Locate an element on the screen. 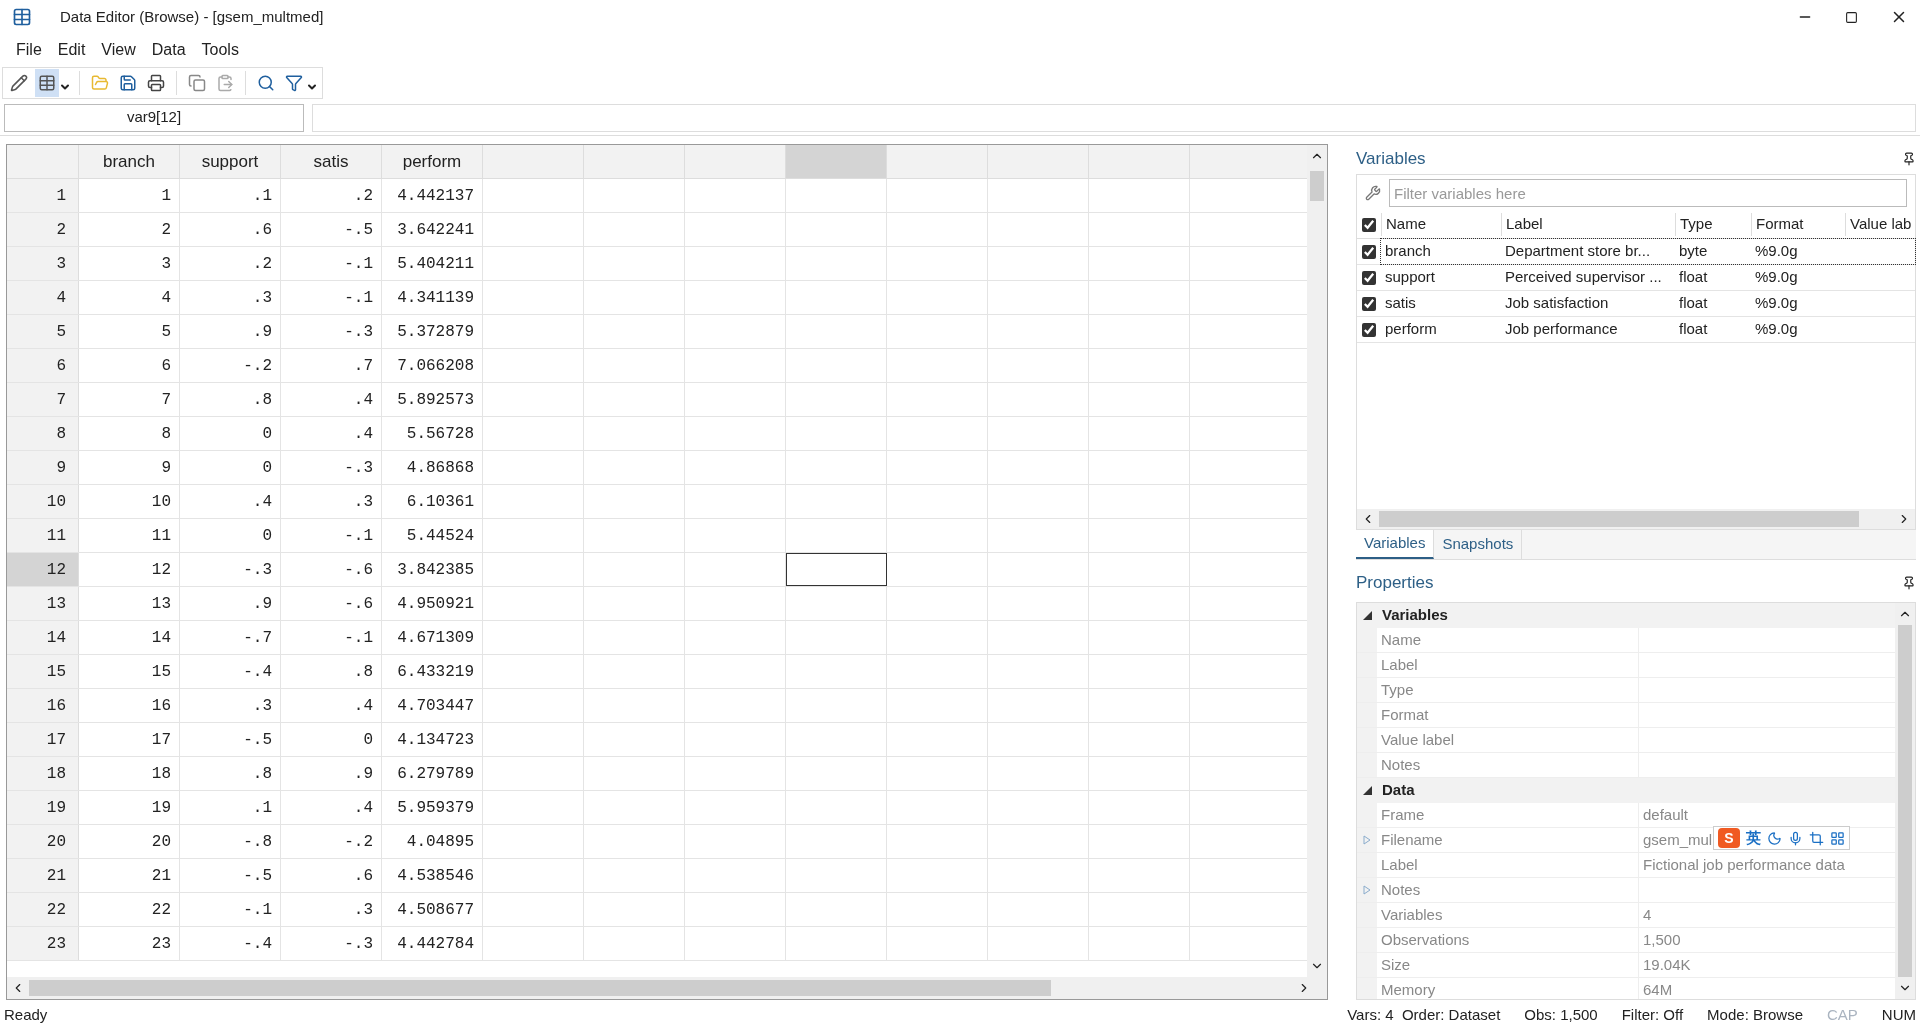  column-header: Type is located at coordinates (1713, 224).